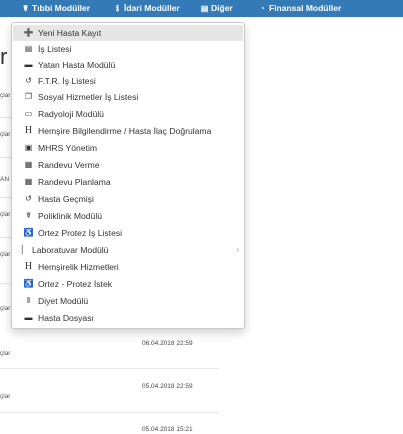  What do you see at coordinates (128, 165) in the screenshot?
I see `menu-item-randevu-verme: ▦ Randevu Verme` at bounding box center [128, 165].